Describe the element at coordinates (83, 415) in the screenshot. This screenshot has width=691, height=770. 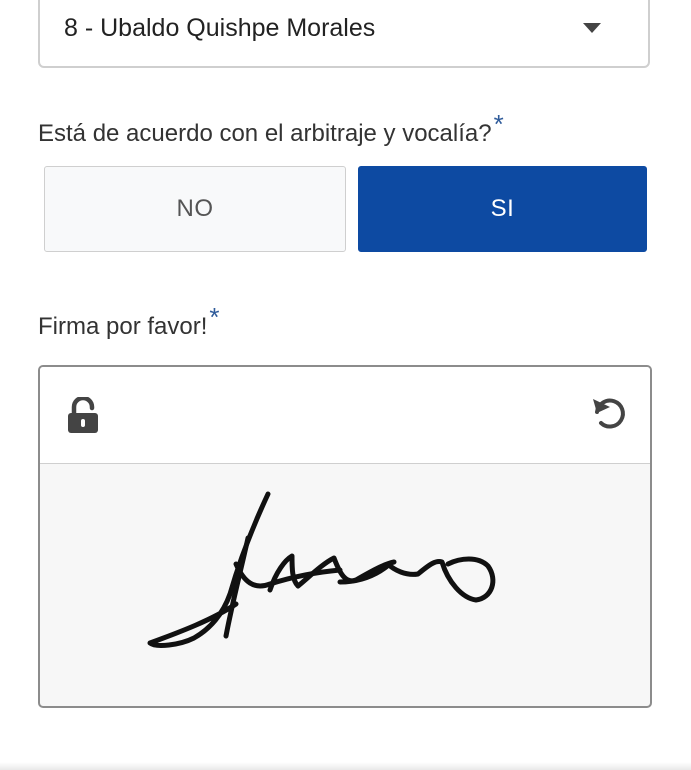
I see `unlocked-padlock-icon` at that location.